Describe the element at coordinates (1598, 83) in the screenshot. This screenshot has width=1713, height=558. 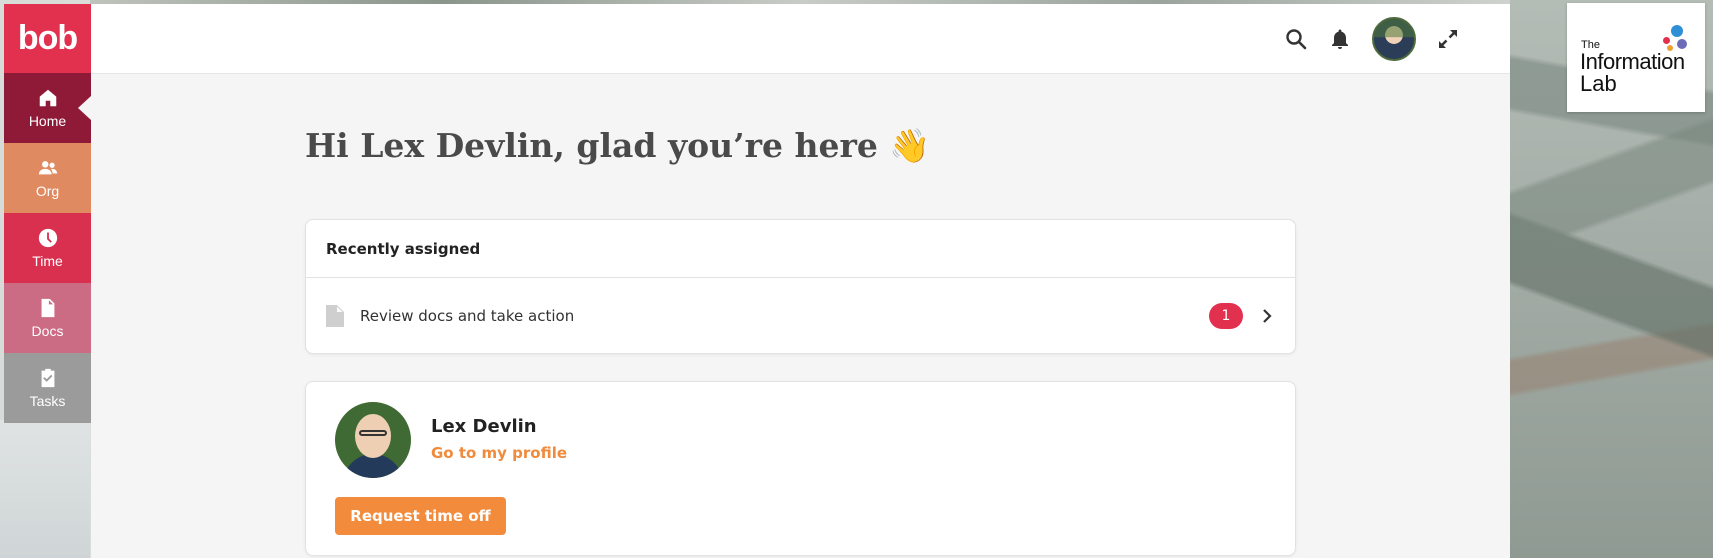
I see `company-logo-line3: Lab` at that location.